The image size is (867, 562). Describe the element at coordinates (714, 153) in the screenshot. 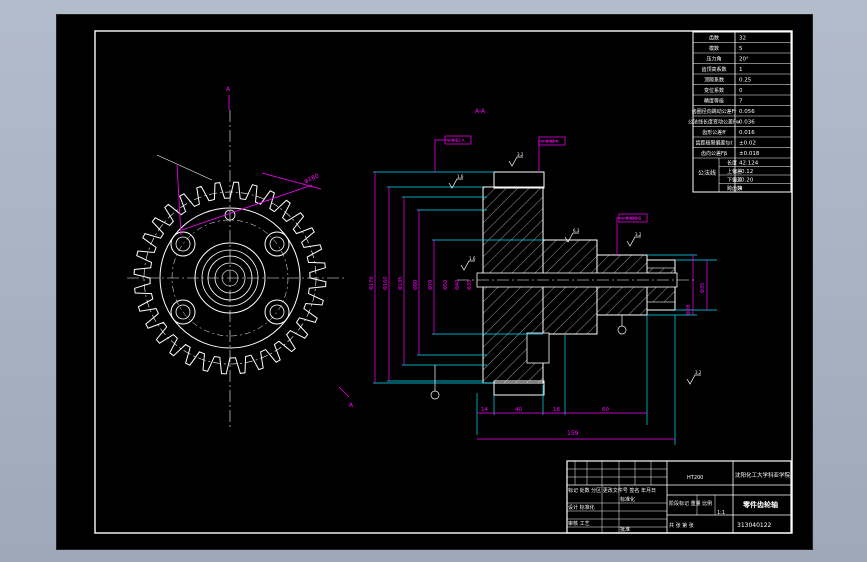

I see `param-label: 齿向公差Fβ` at that location.